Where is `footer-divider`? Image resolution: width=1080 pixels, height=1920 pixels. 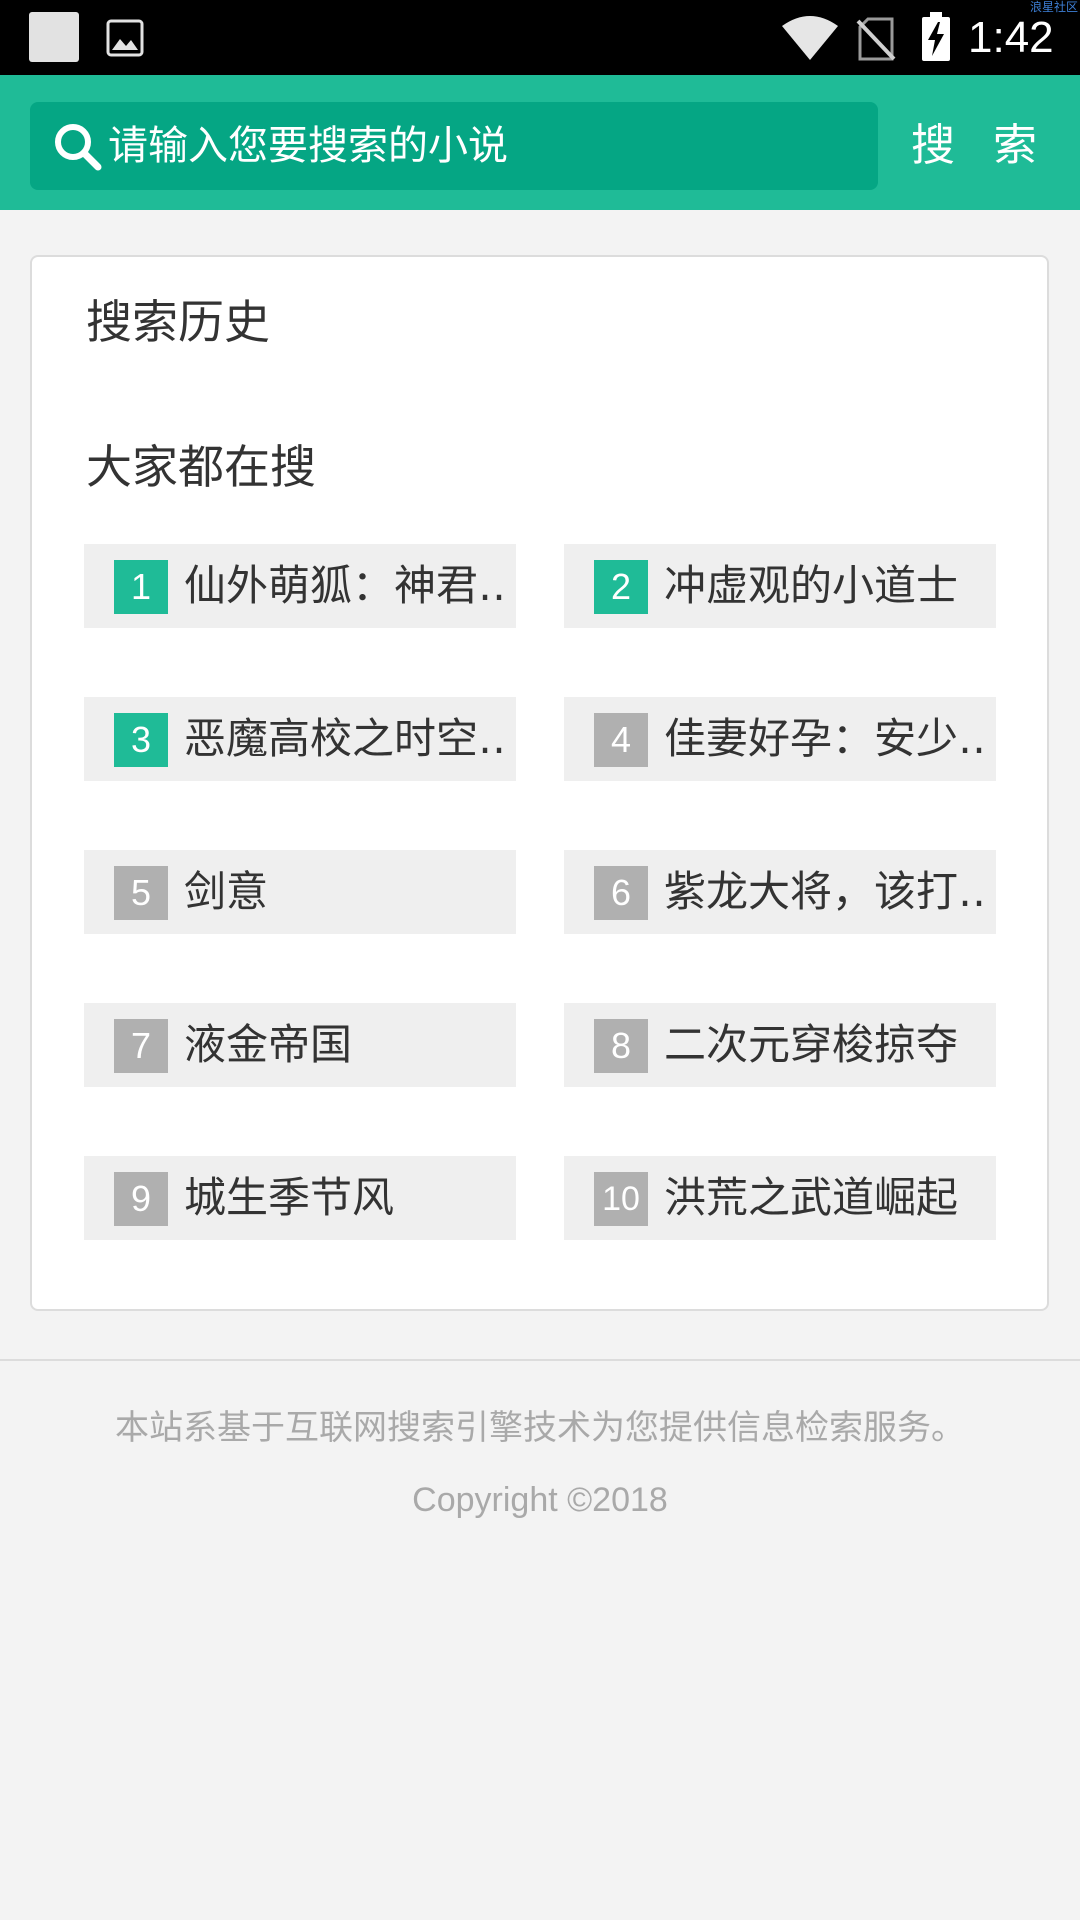 footer-divider is located at coordinates (540, 1360).